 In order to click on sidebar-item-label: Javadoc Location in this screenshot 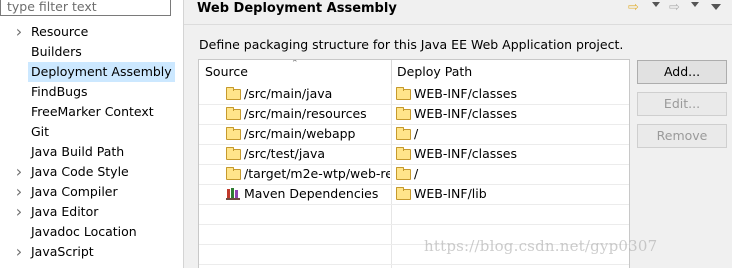, I will do `click(84, 231)`.